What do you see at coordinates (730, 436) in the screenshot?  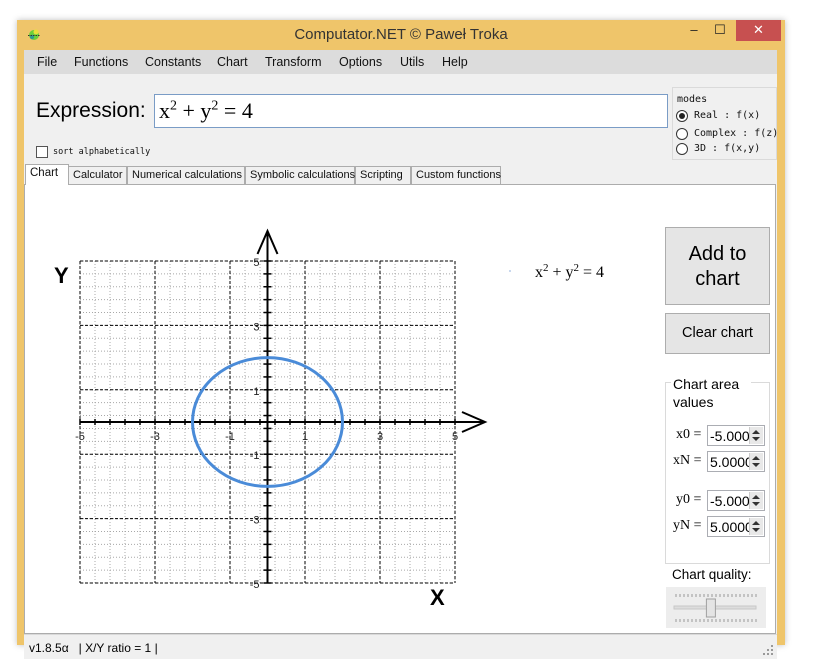 I see `x0-value: -5.000` at bounding box center [730, 436].